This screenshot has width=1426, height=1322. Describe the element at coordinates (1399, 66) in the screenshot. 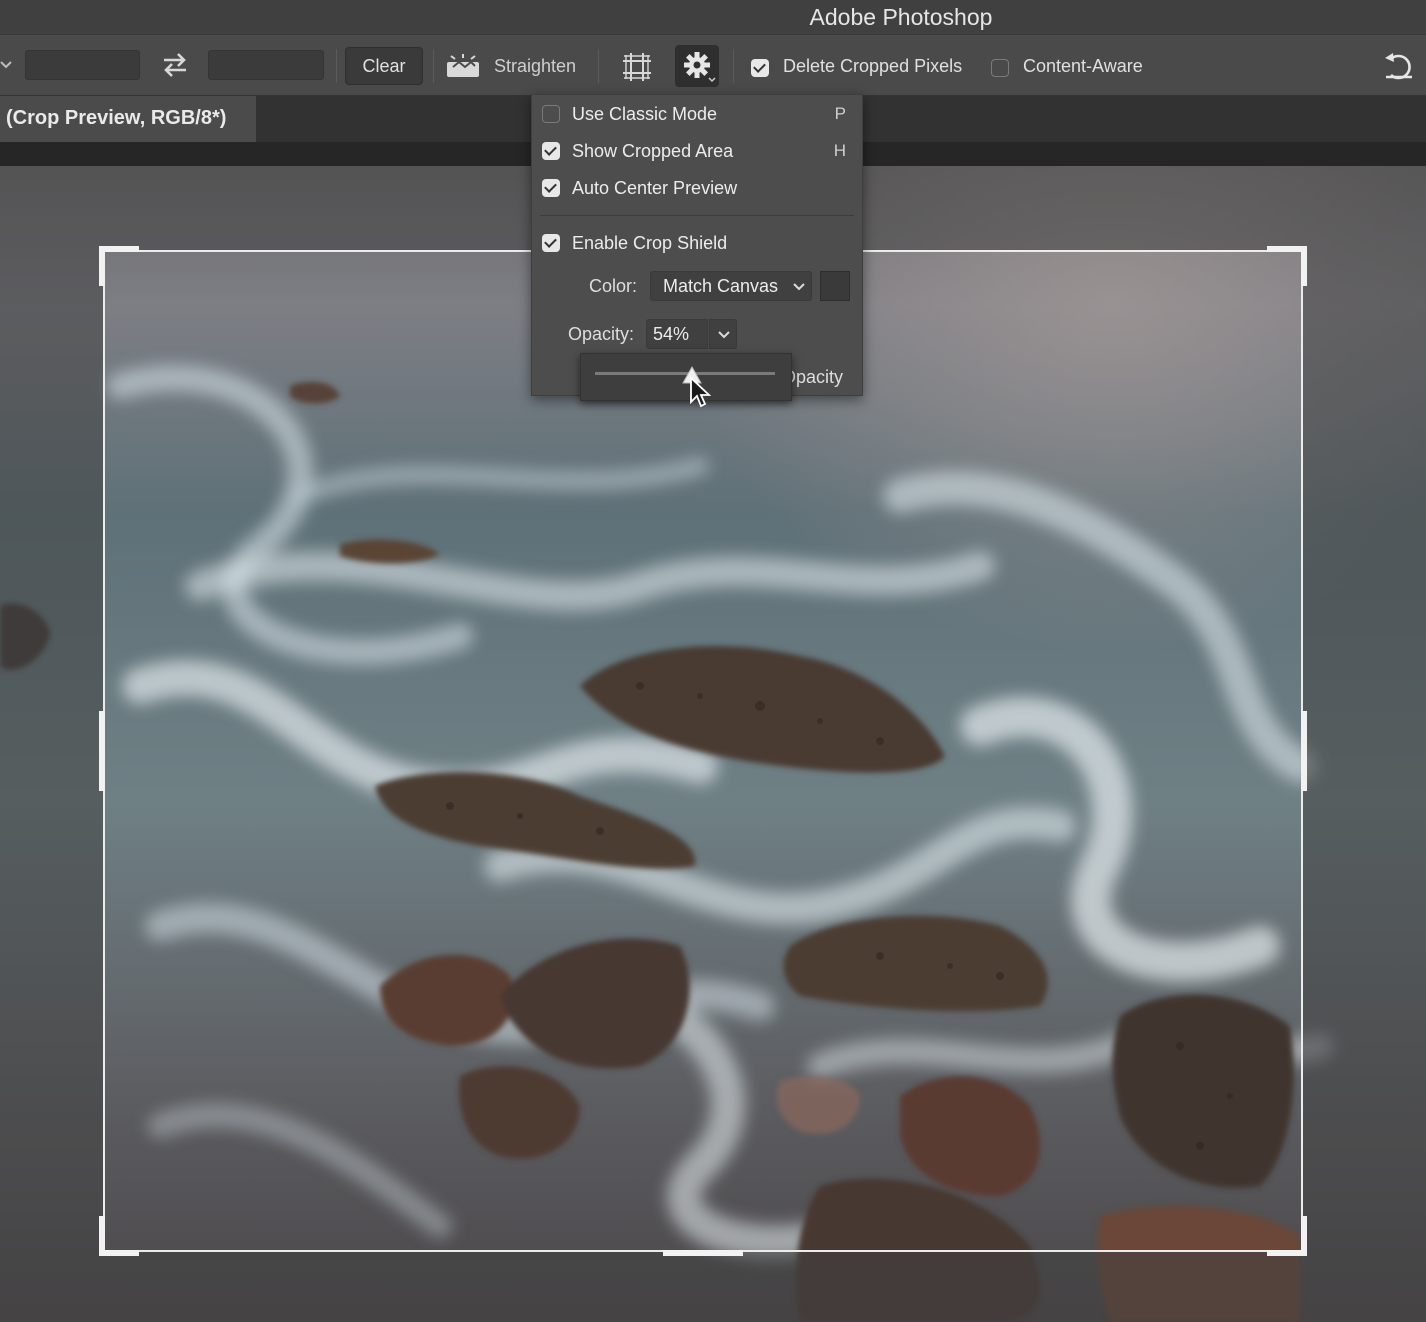

I see `reset-icon` at that location.